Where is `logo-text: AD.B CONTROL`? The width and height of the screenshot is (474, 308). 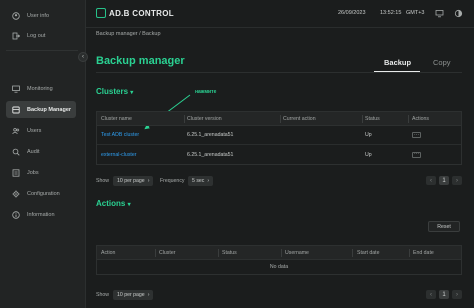
logo-text: AD.B CONTROL is located at coordinates (141, 13).